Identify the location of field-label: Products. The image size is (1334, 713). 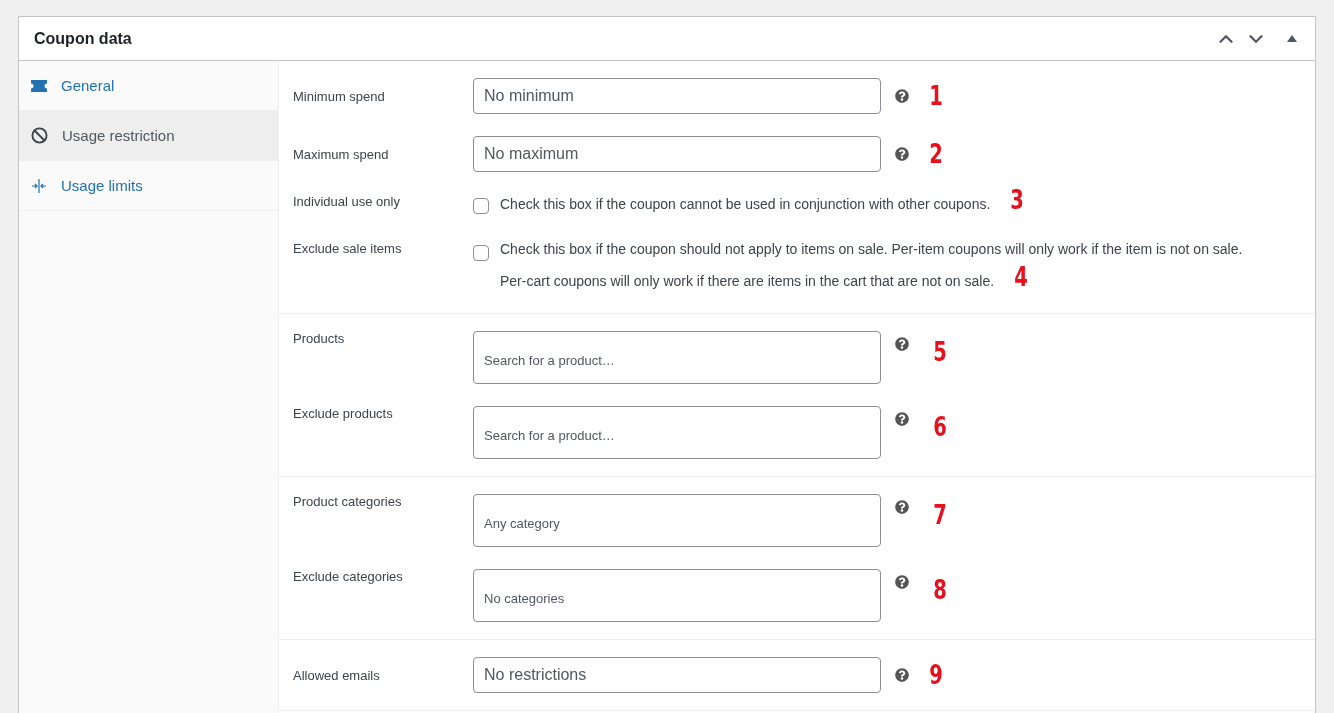
(319, 338).